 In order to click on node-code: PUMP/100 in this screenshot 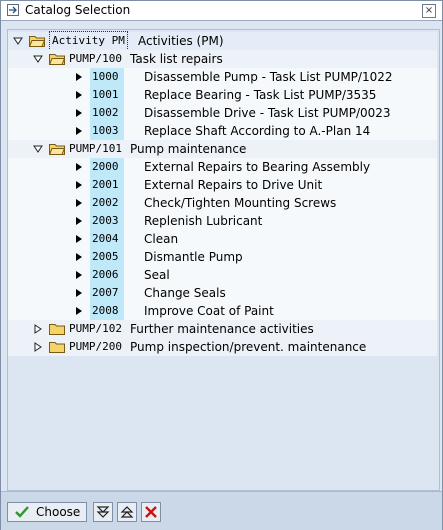, I will do `click(95, 58)`.